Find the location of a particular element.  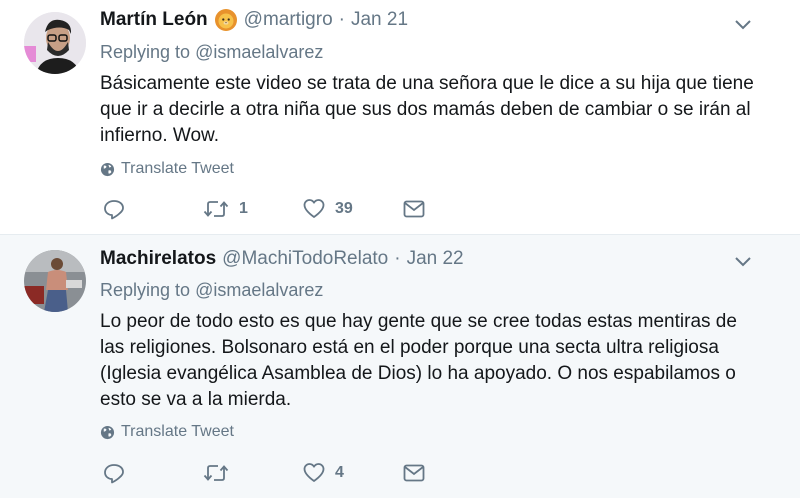

retweet-button is located at coordinates (253, 473).